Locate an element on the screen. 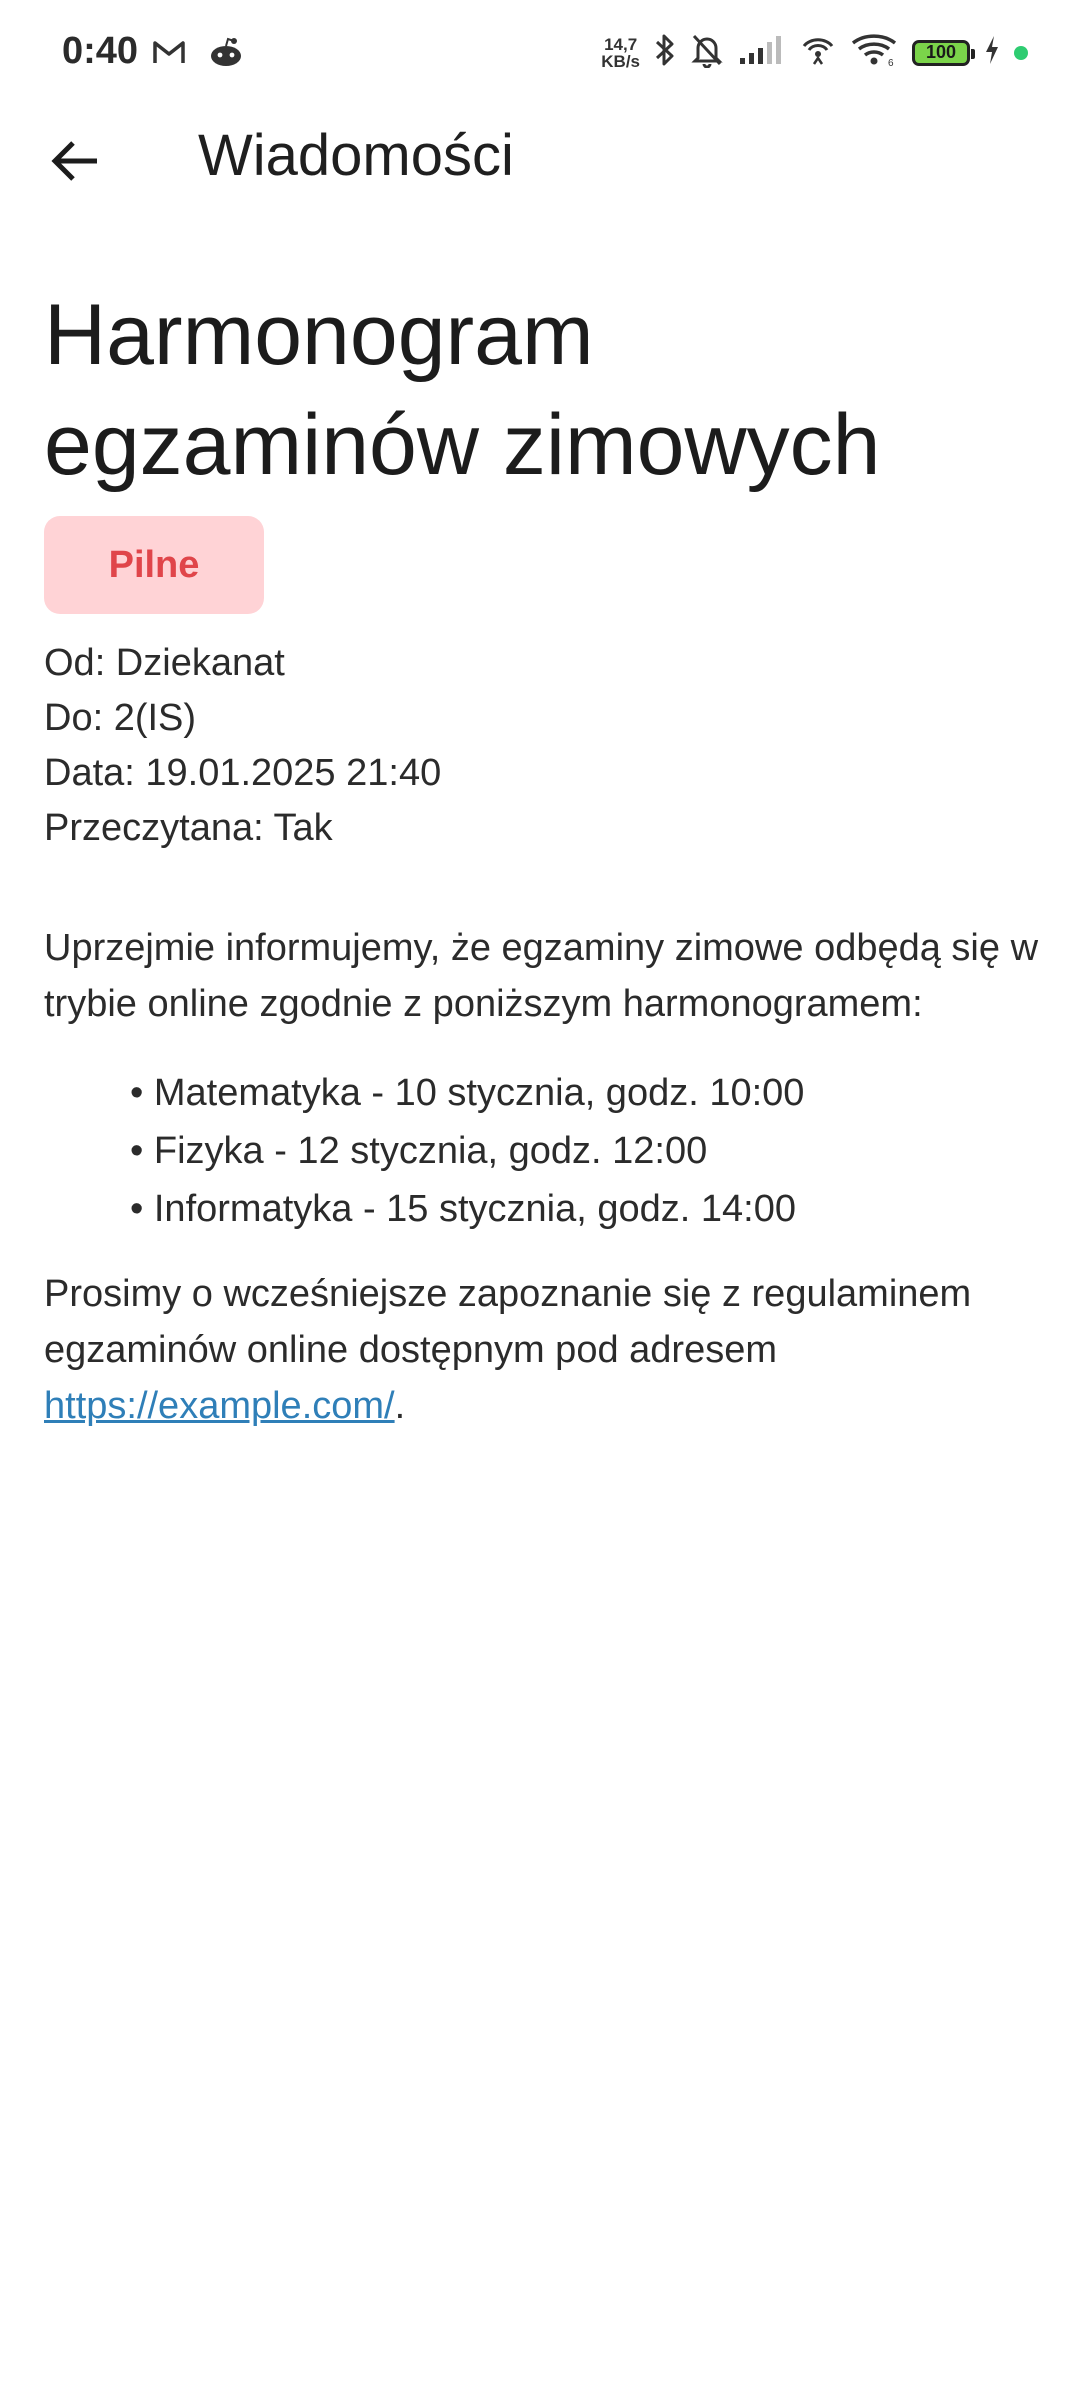  status-bar: 0:40 14,7 KB/s 6 100 is located at coordinates (540, 55).